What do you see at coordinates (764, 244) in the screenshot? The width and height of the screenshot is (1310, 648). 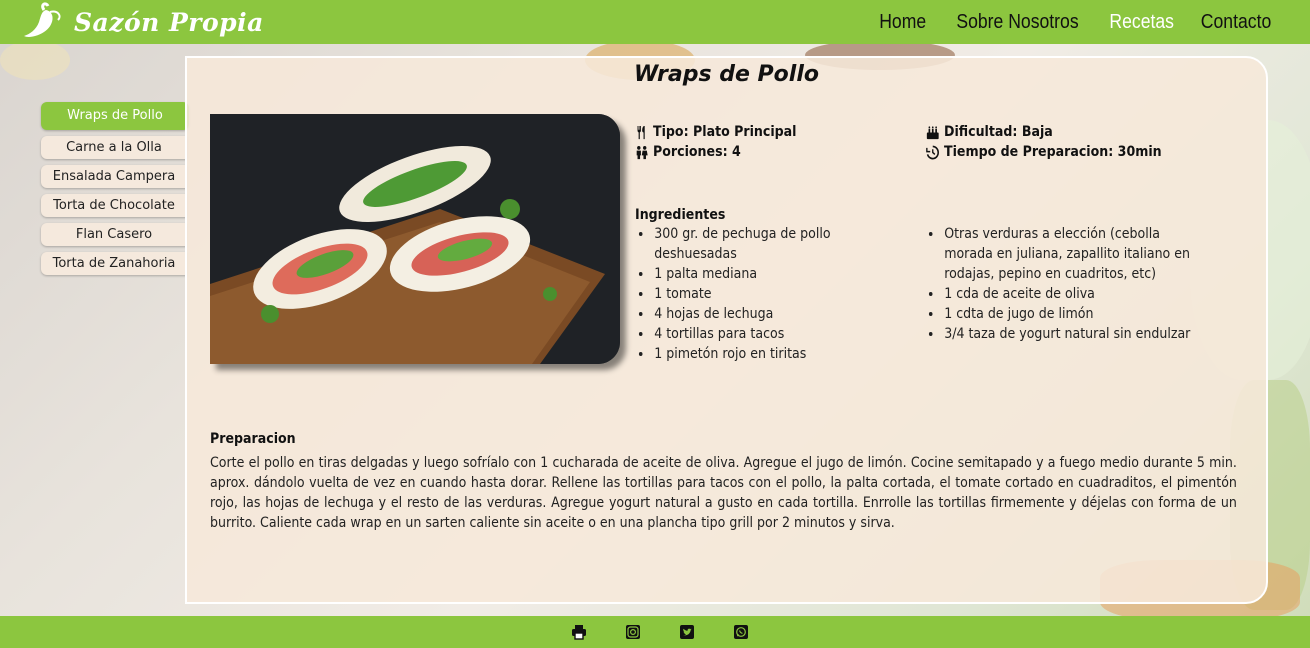 I see `list-item: 300 gr. de pechuga de pollo deshuesadas` at bounding box center [764, 244].